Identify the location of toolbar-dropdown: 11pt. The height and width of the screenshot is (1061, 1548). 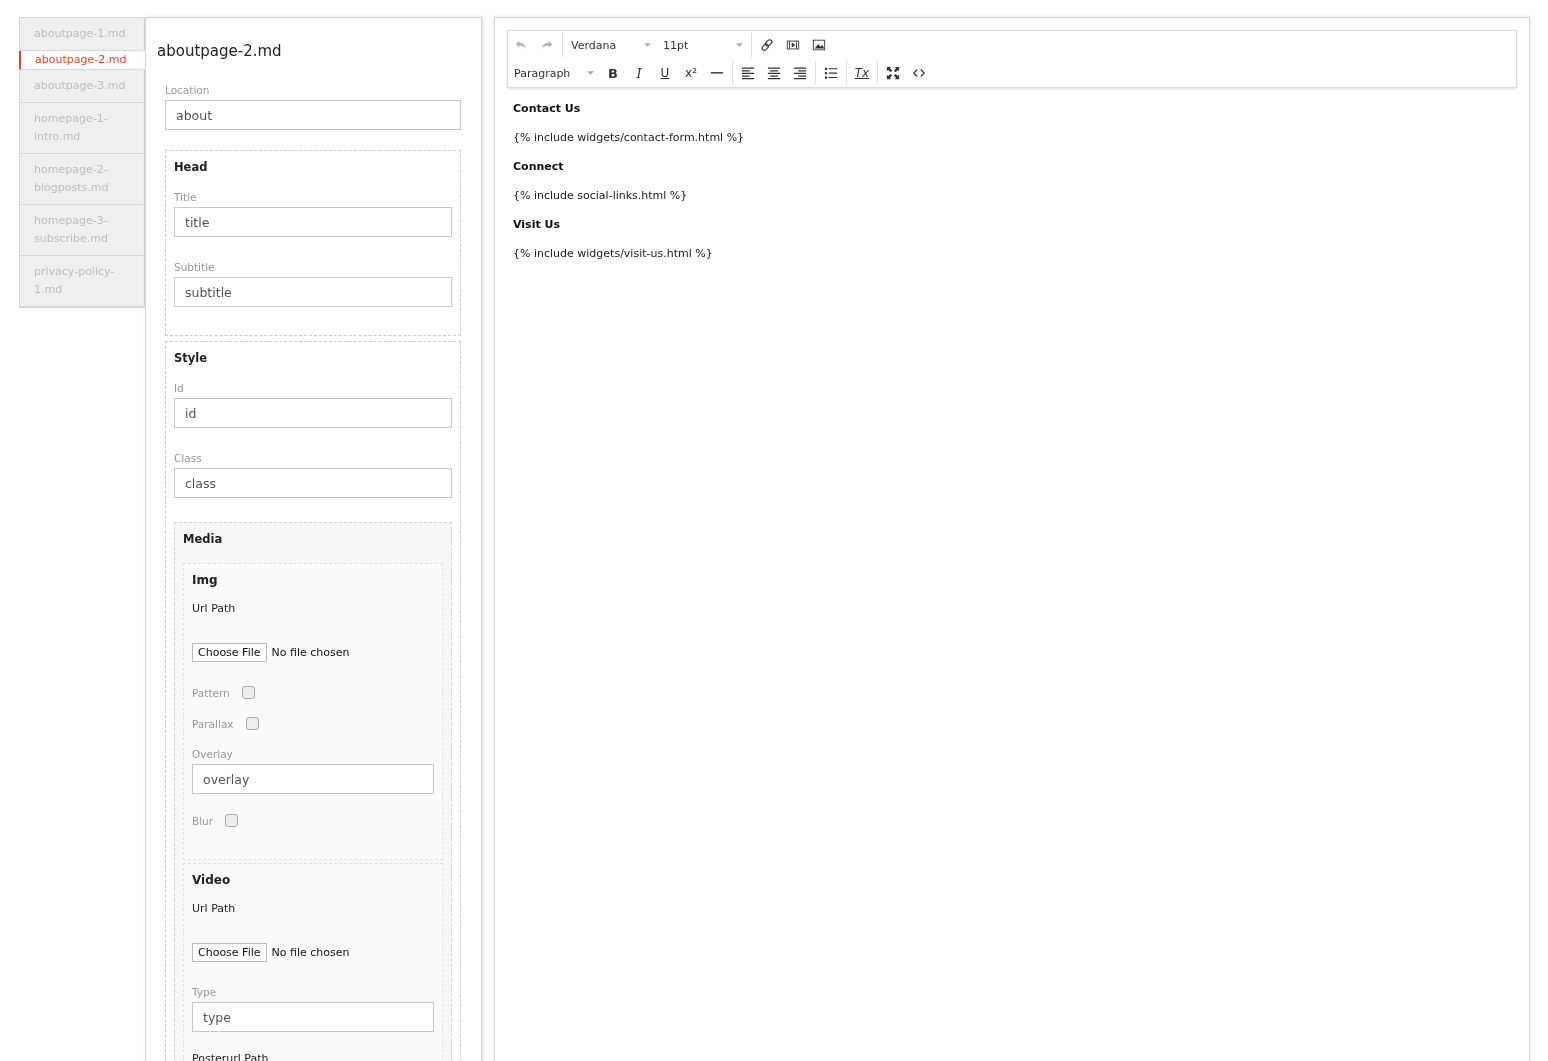
(703, 45).